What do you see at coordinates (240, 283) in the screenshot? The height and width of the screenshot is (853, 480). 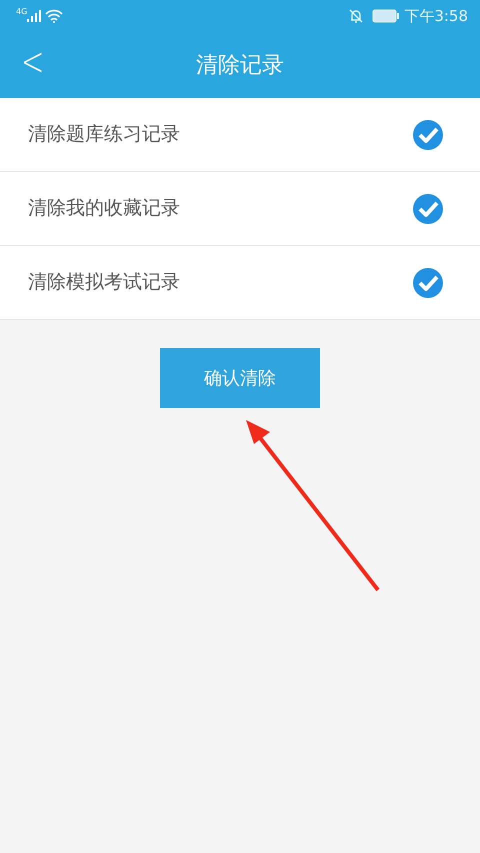 I see `option-row: 清除模拟考试记录` at bounding box center [240, 283].